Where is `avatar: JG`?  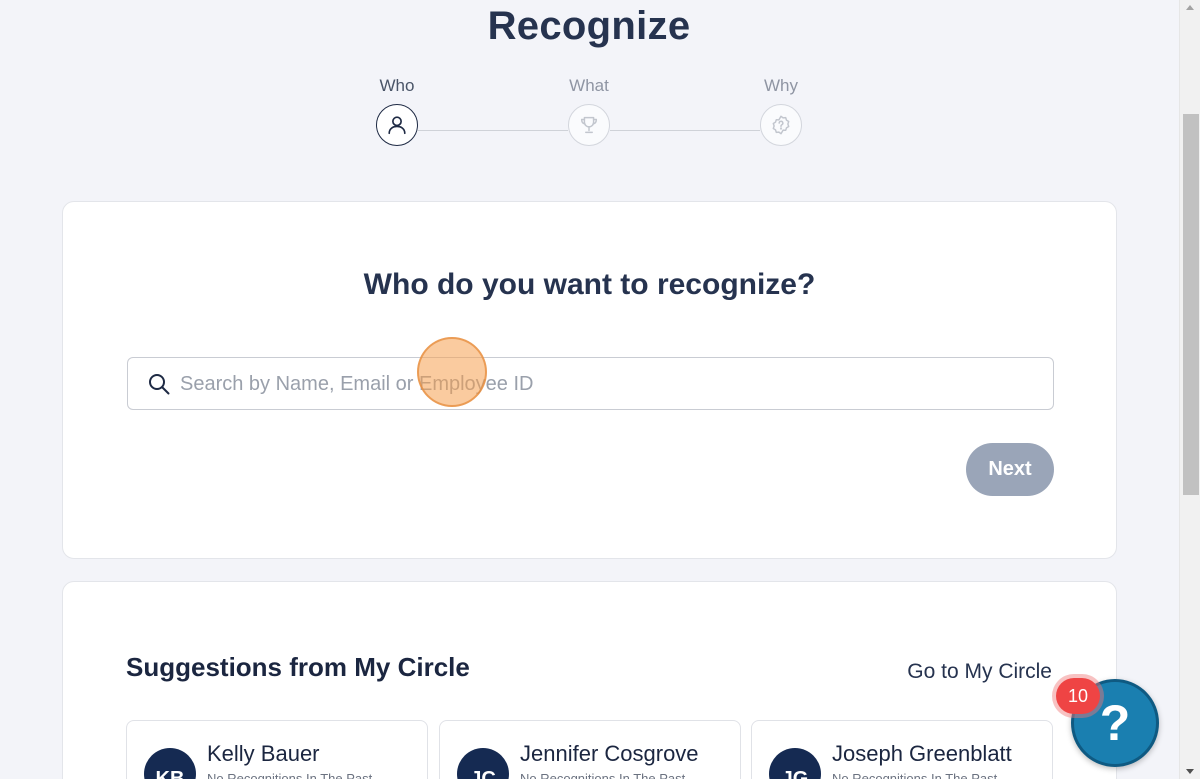
avatar: JG is located at coordinates (795, 763).